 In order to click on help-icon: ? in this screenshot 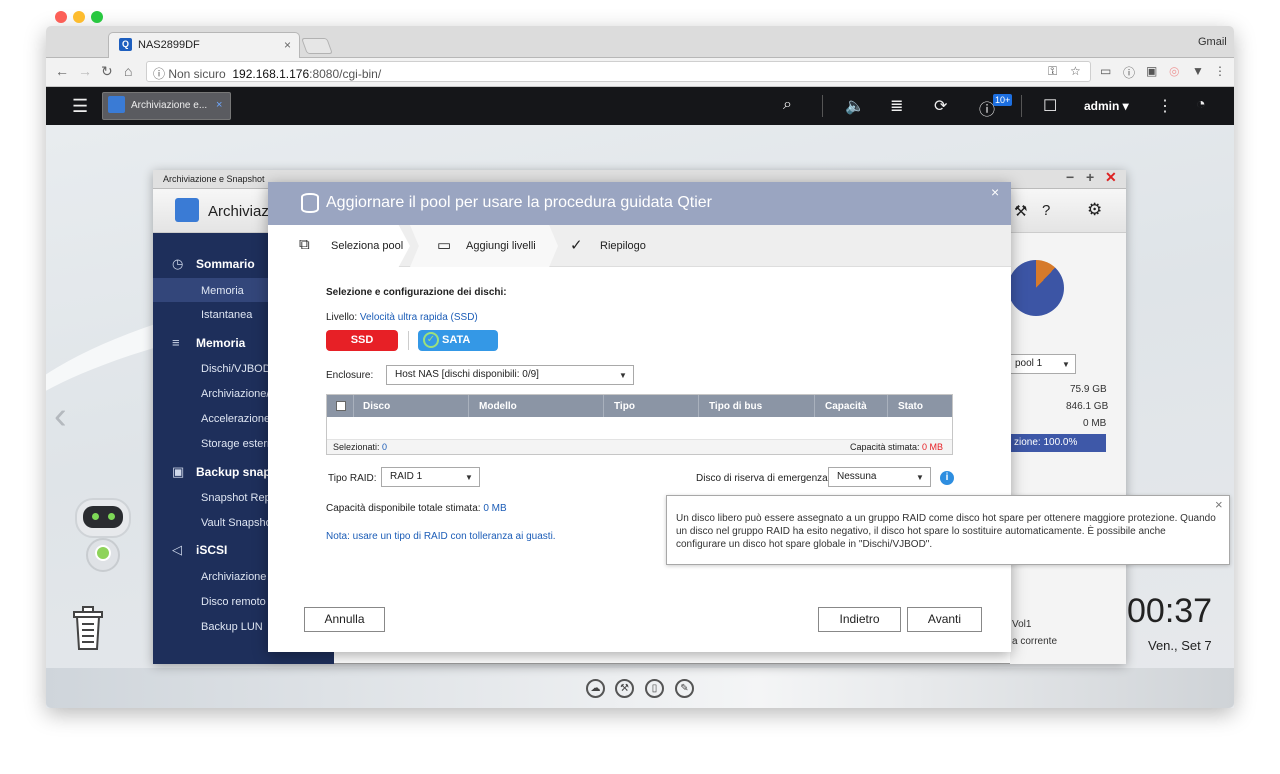, I will do `click(1046, 210)`.